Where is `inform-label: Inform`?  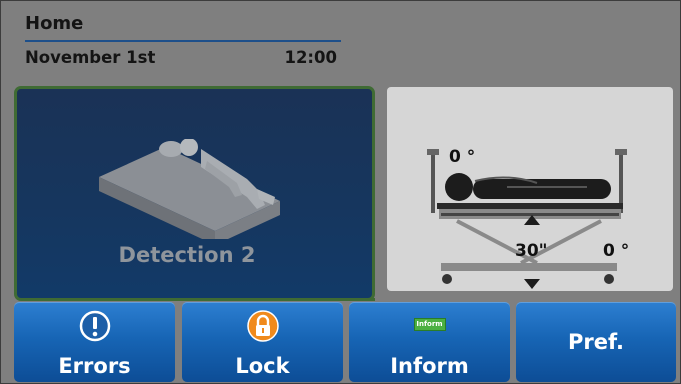
inform-label: Inform is located at coordinates (429, 366).